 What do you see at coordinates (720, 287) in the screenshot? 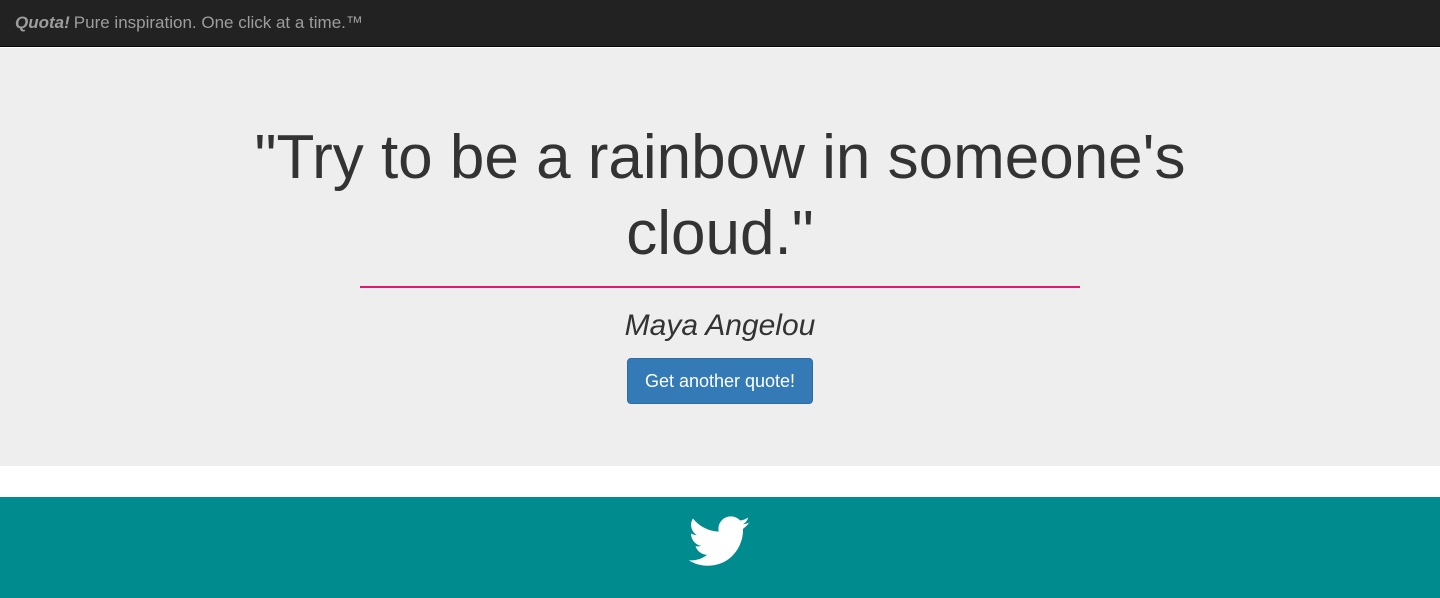
I see `quote-divider` at bounding box center [720, 287].